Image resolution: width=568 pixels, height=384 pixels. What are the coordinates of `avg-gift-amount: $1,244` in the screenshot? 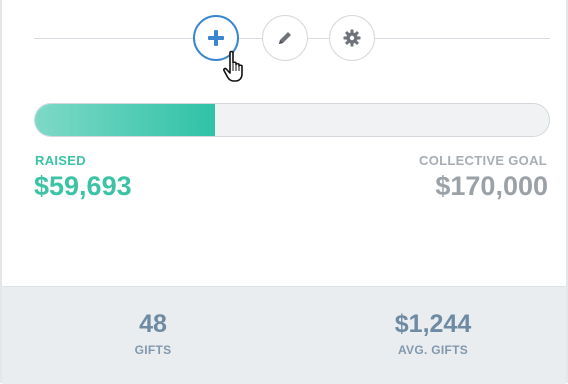 It's located at (433, 324).